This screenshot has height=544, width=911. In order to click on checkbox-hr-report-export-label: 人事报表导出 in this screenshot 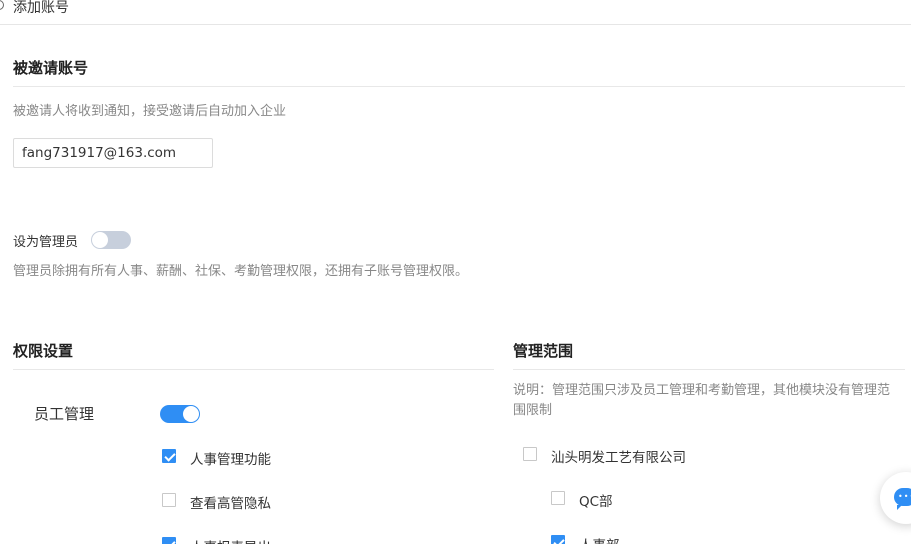, I will do `click(230, 540)`.